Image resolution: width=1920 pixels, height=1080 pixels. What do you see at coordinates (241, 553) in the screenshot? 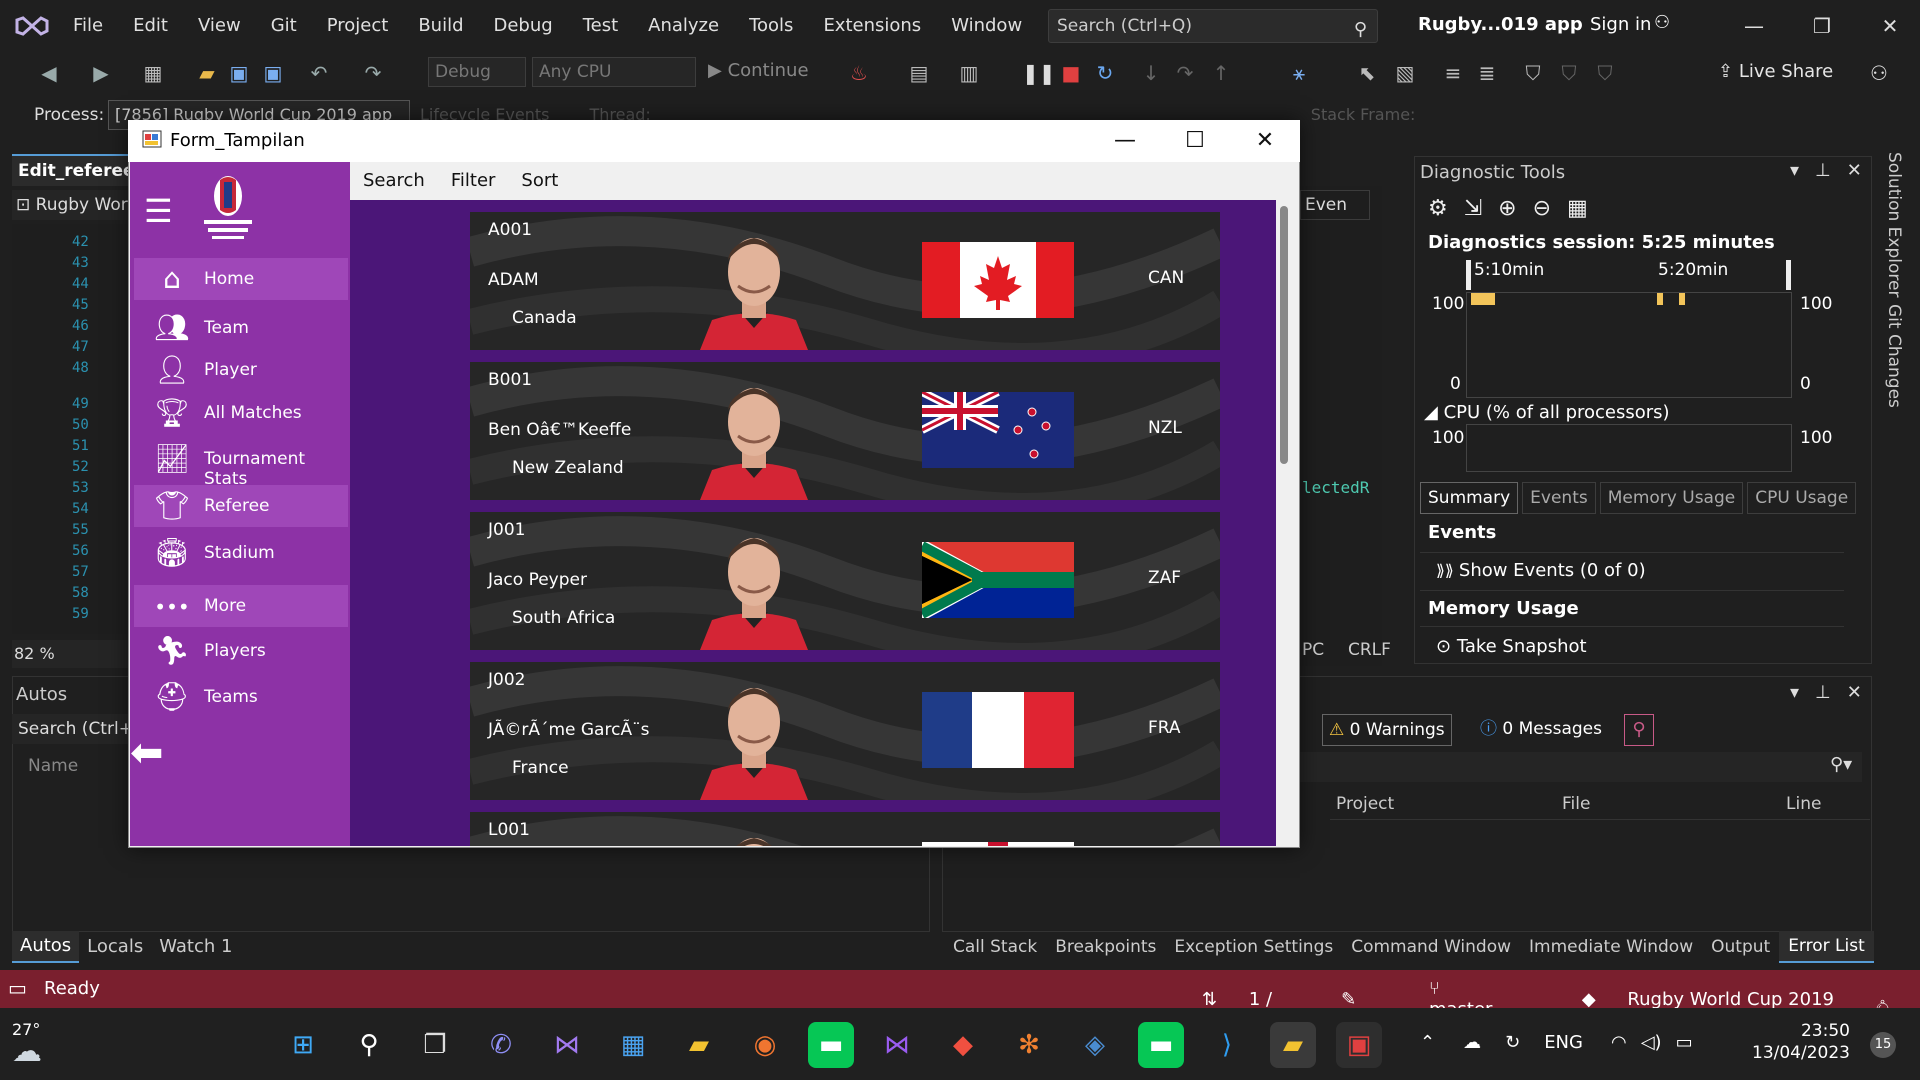
I see `sidebar-item-stadium: 🏟︎ Stadium` at bounding box center [241, 553].